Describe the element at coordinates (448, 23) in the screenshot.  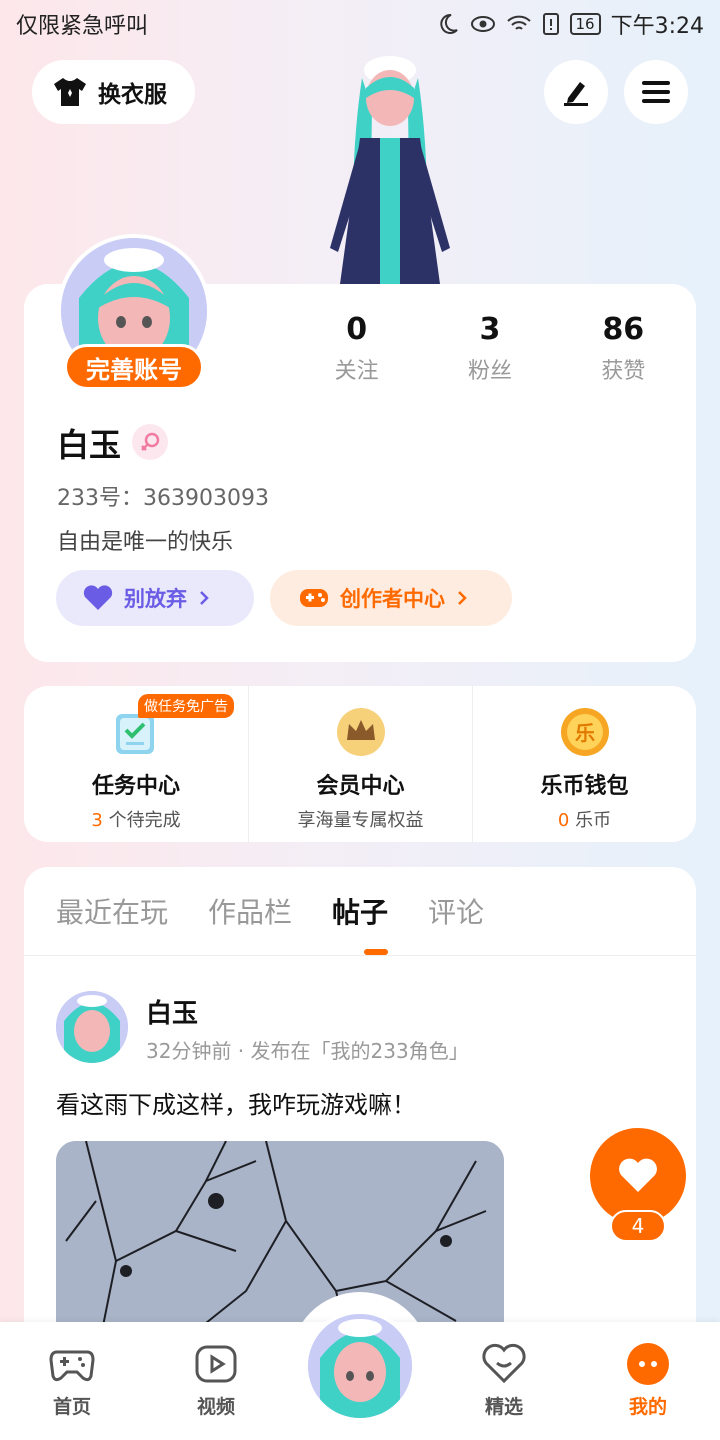
I see `moon-icon` at that location.